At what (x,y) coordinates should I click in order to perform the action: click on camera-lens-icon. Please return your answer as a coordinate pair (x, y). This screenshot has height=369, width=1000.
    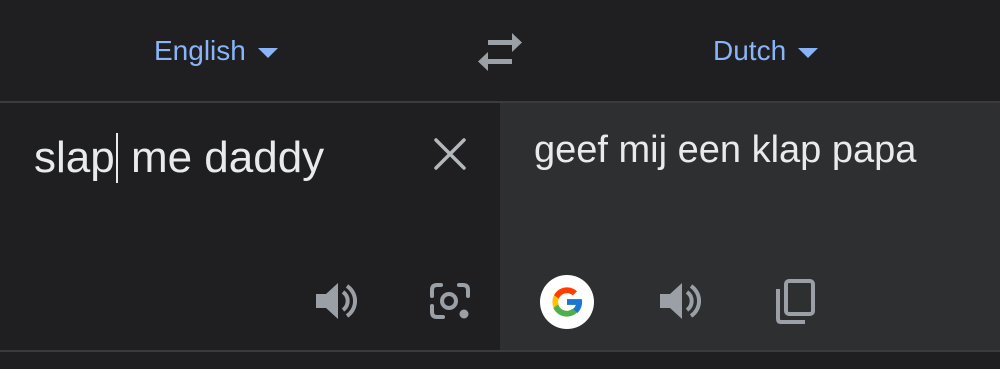
    Looking at the image, I should click on (450, 301).